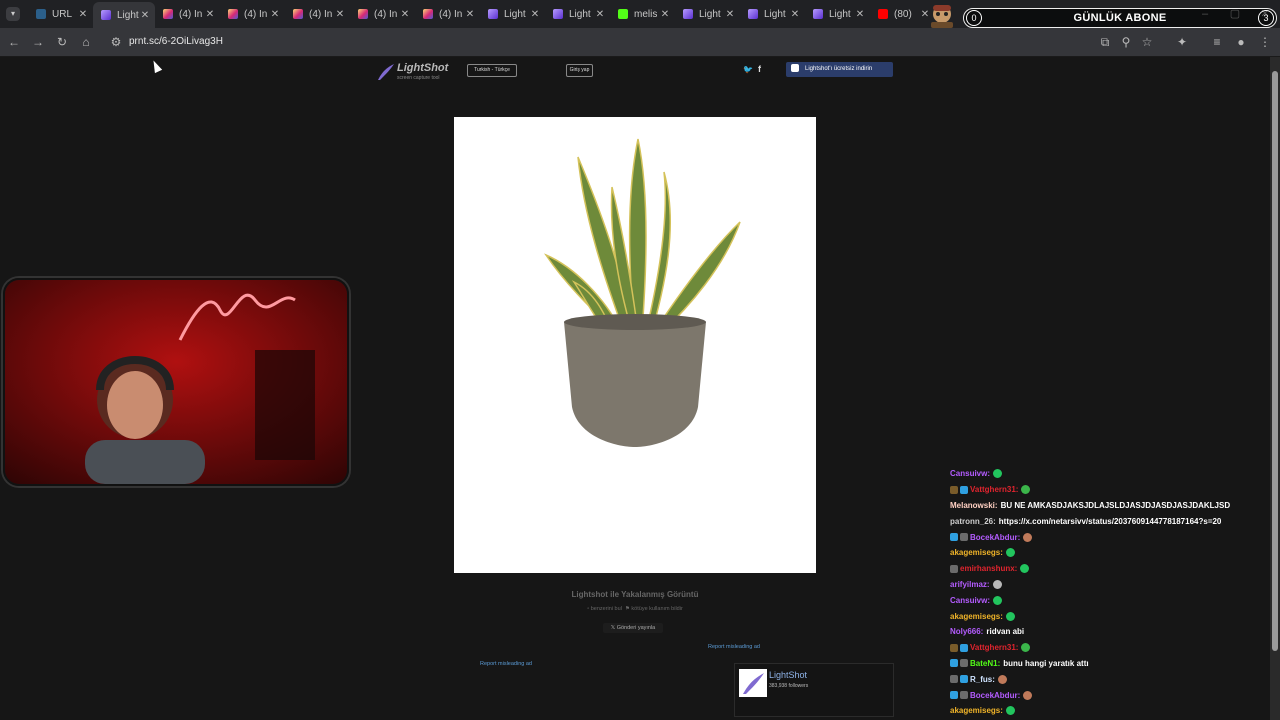 The width and height of the screenshot is (1280, 720). Describe the element at coordinates (611, 42) in the screenshot. I see `address-bar: ⚙ prnt.sc/6-2OiLivag3H` at that location.